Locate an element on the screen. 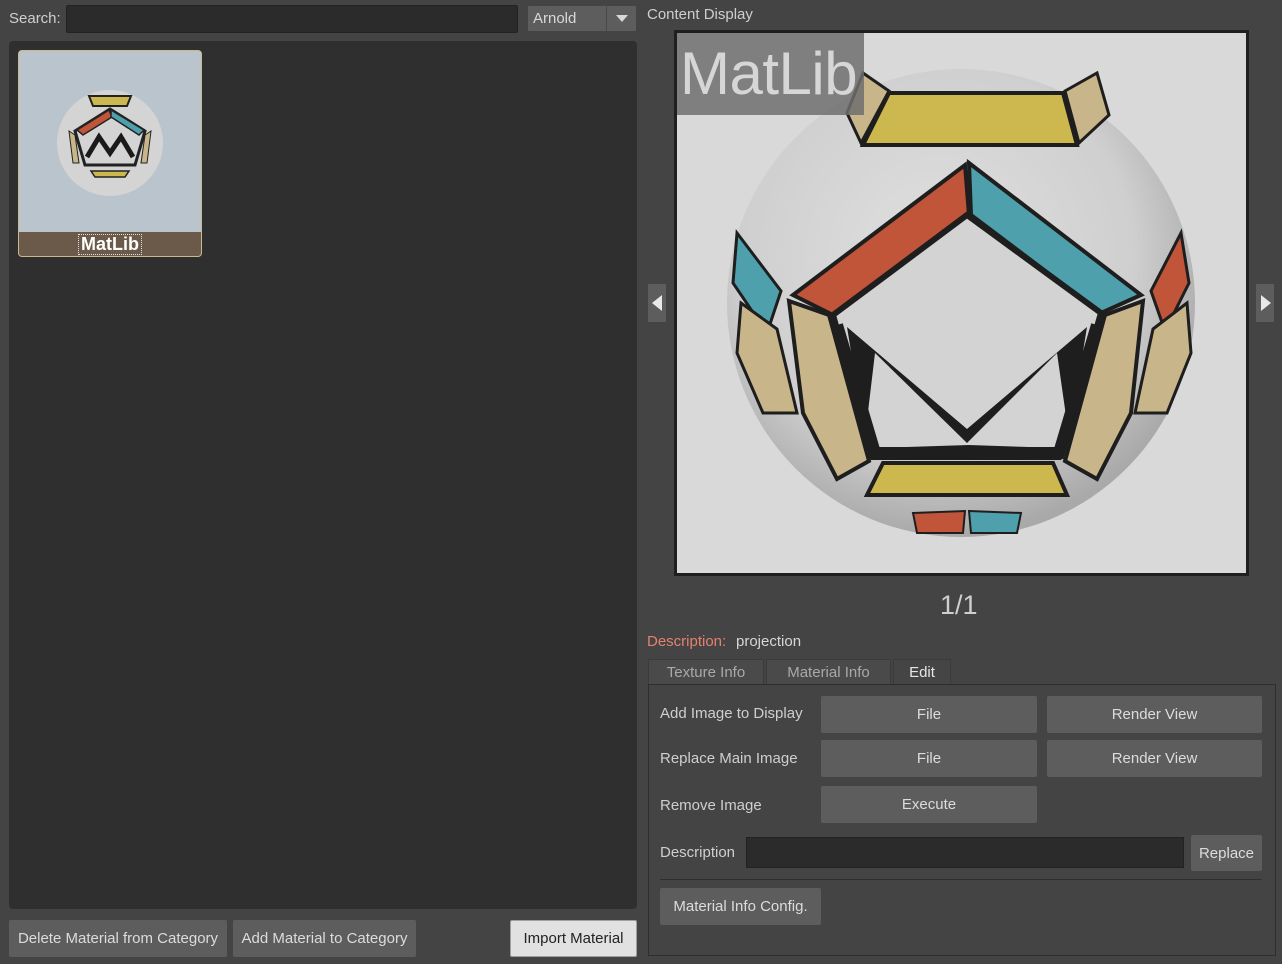  previous-image-button is located at coordinates (657, 303).